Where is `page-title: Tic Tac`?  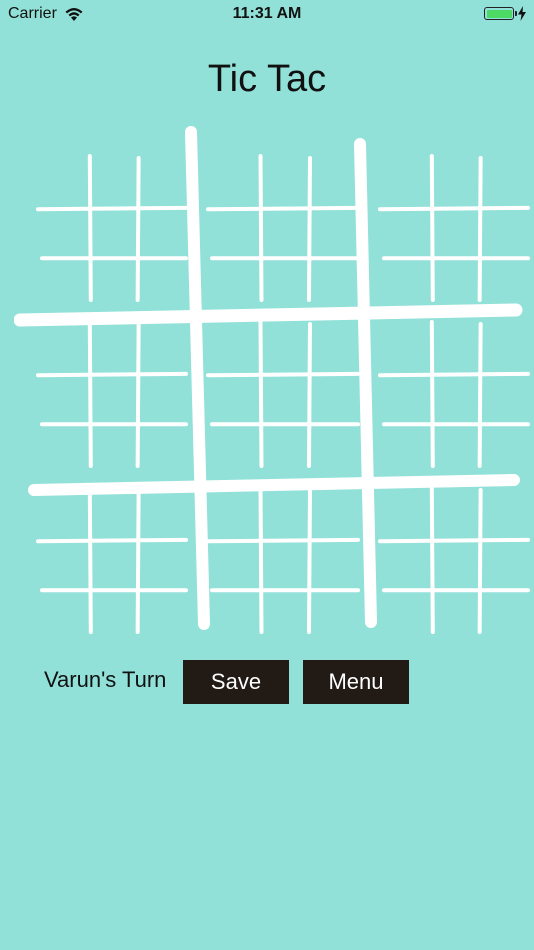
page-title: Tic Tac is located at coordinates (267, 79).